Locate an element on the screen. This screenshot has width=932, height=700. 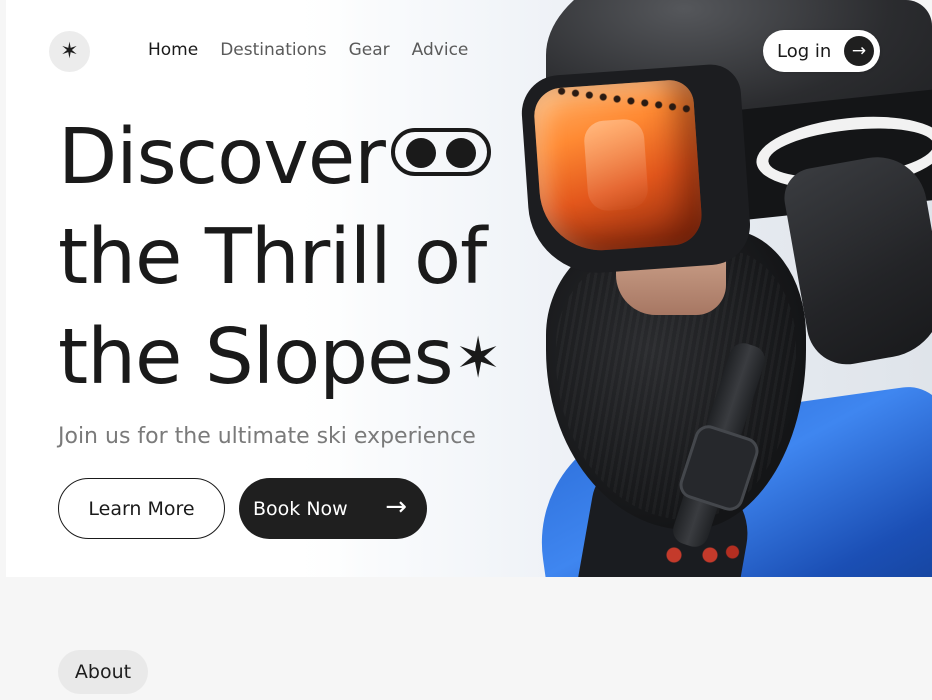
headline-line-2: the Thrill of is located at coordinates (272, 257).